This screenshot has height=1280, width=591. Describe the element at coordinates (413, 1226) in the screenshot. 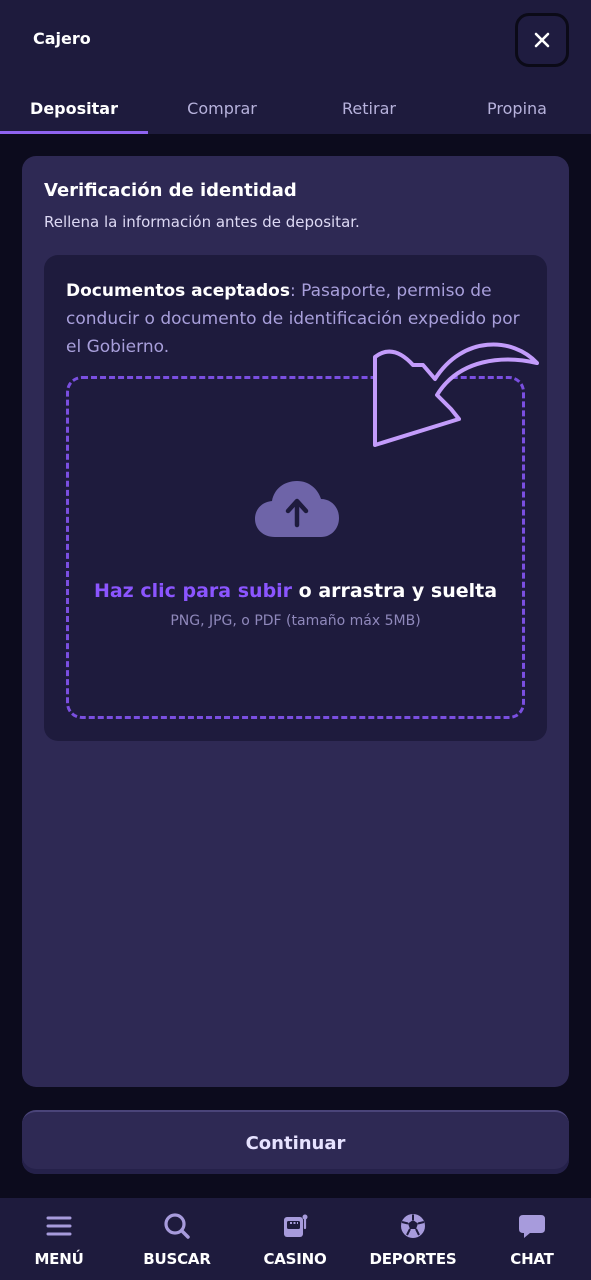

I see `soccer-ball-icon` at that location.